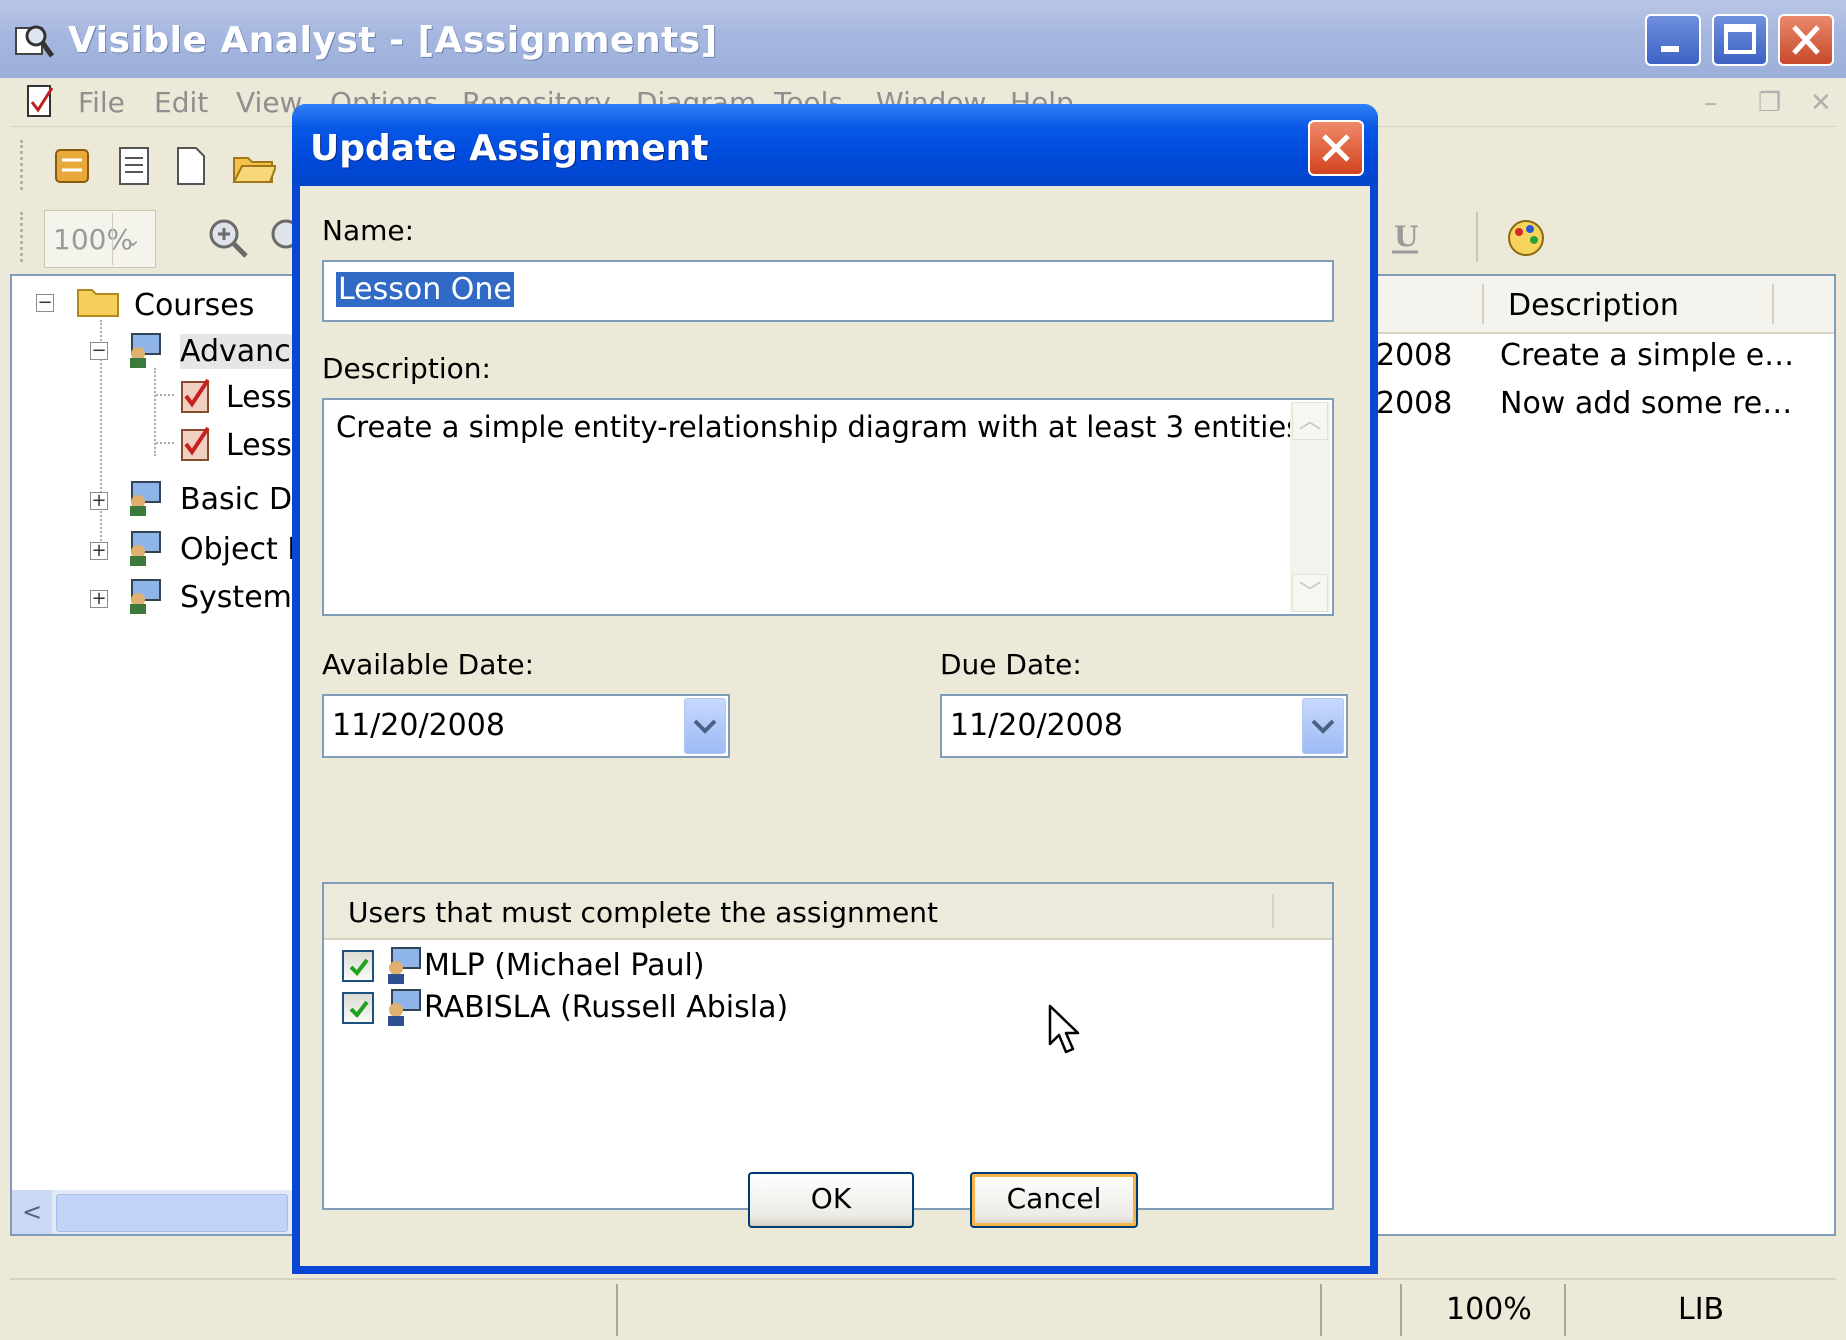  Describe the element at coordinates (831, 1200) in the screenshot. I see `ok-button: OK` at that location.